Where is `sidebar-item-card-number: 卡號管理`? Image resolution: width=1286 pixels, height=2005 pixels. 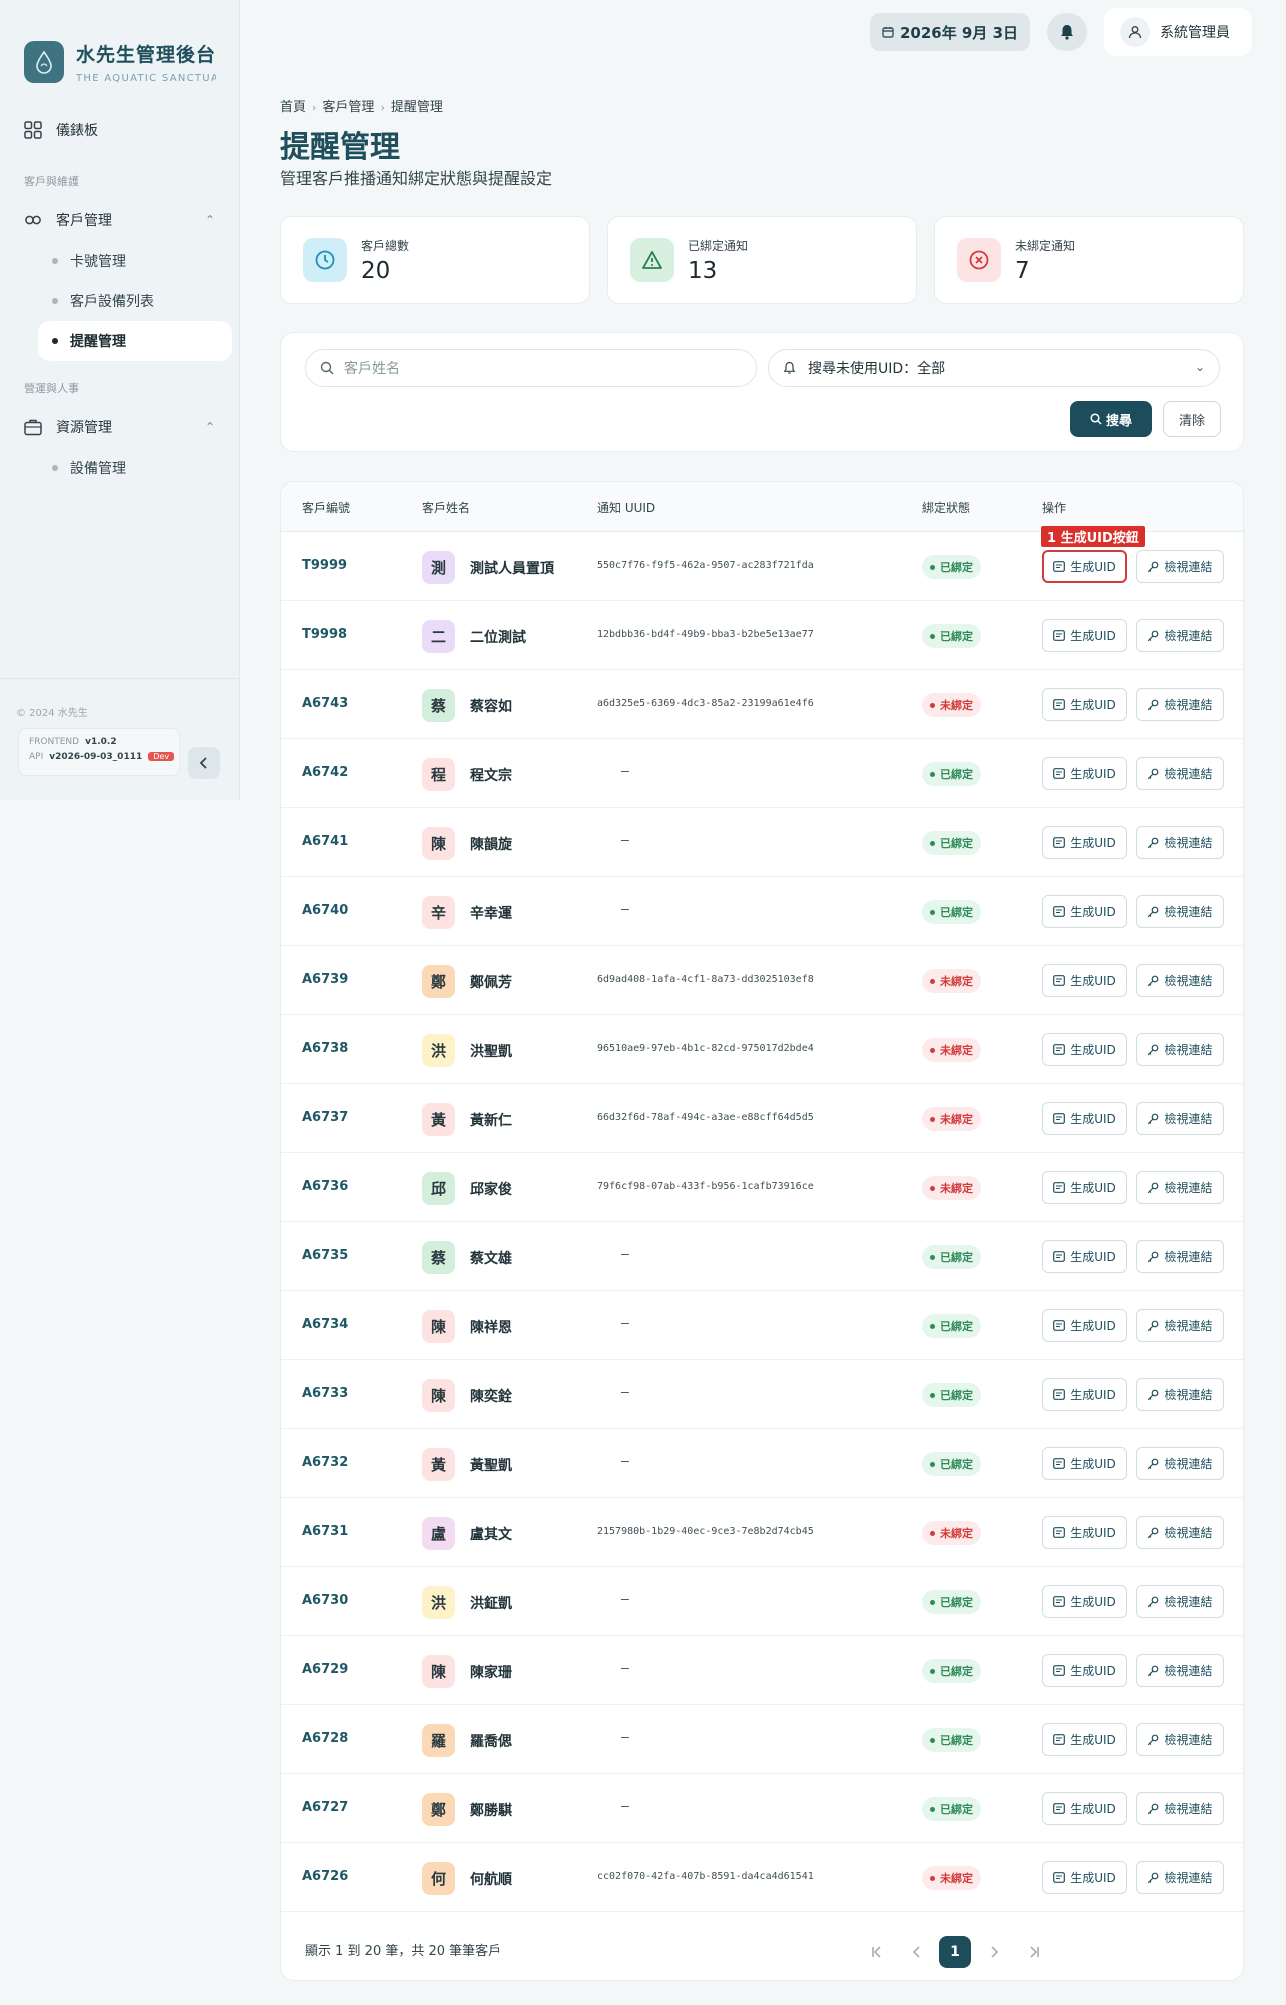 sidebar-item-card-number: 卡號管理 is located at coordinates (135, 261).